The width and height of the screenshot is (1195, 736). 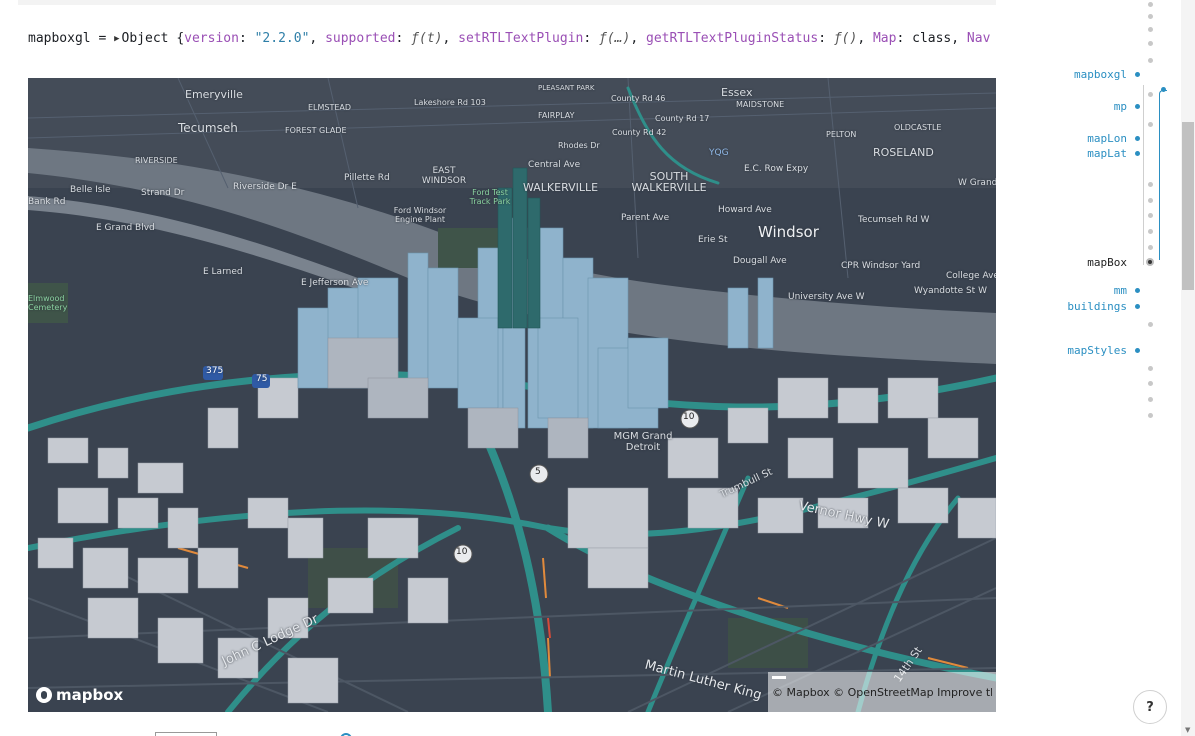 What do you see at coordinates (669, 182) in the screenshot?
I see `map-label-south-walkerville: SOUTH WALKERVILLE` at bounding box center [669, 182].